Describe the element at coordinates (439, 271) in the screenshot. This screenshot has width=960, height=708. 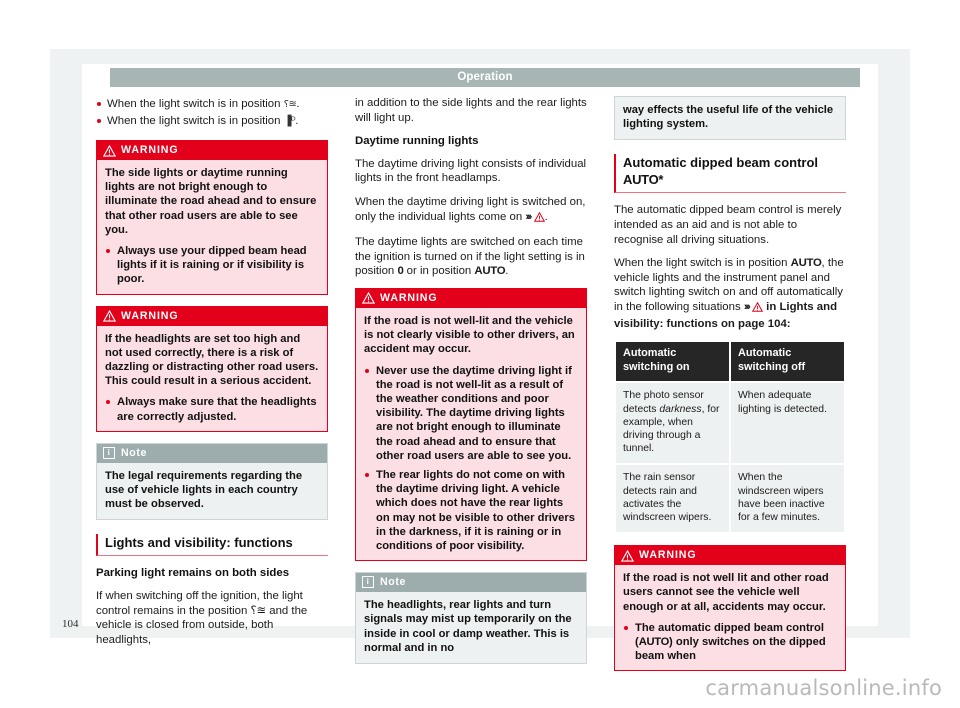
I see `paragraph-text-mid: or in position` at that location.